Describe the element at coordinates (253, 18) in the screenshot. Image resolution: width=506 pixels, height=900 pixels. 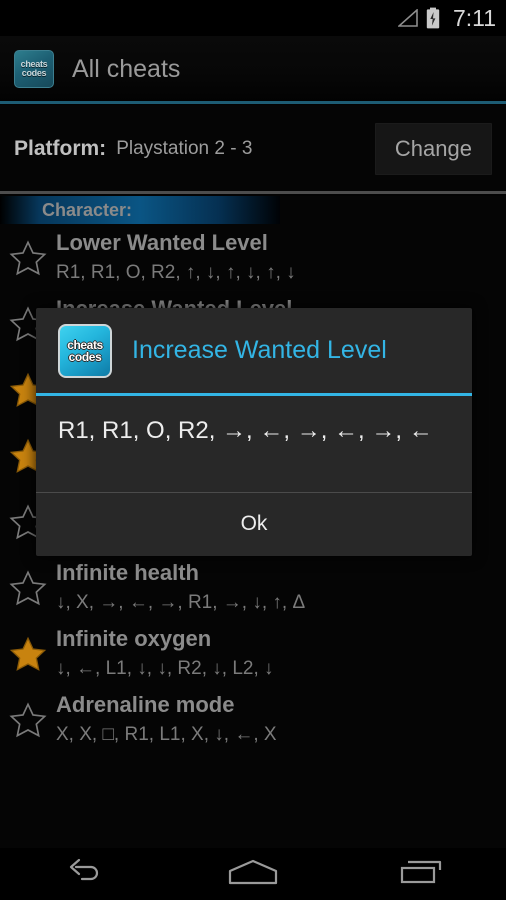
I see `status-bar: 7:11` at that location.